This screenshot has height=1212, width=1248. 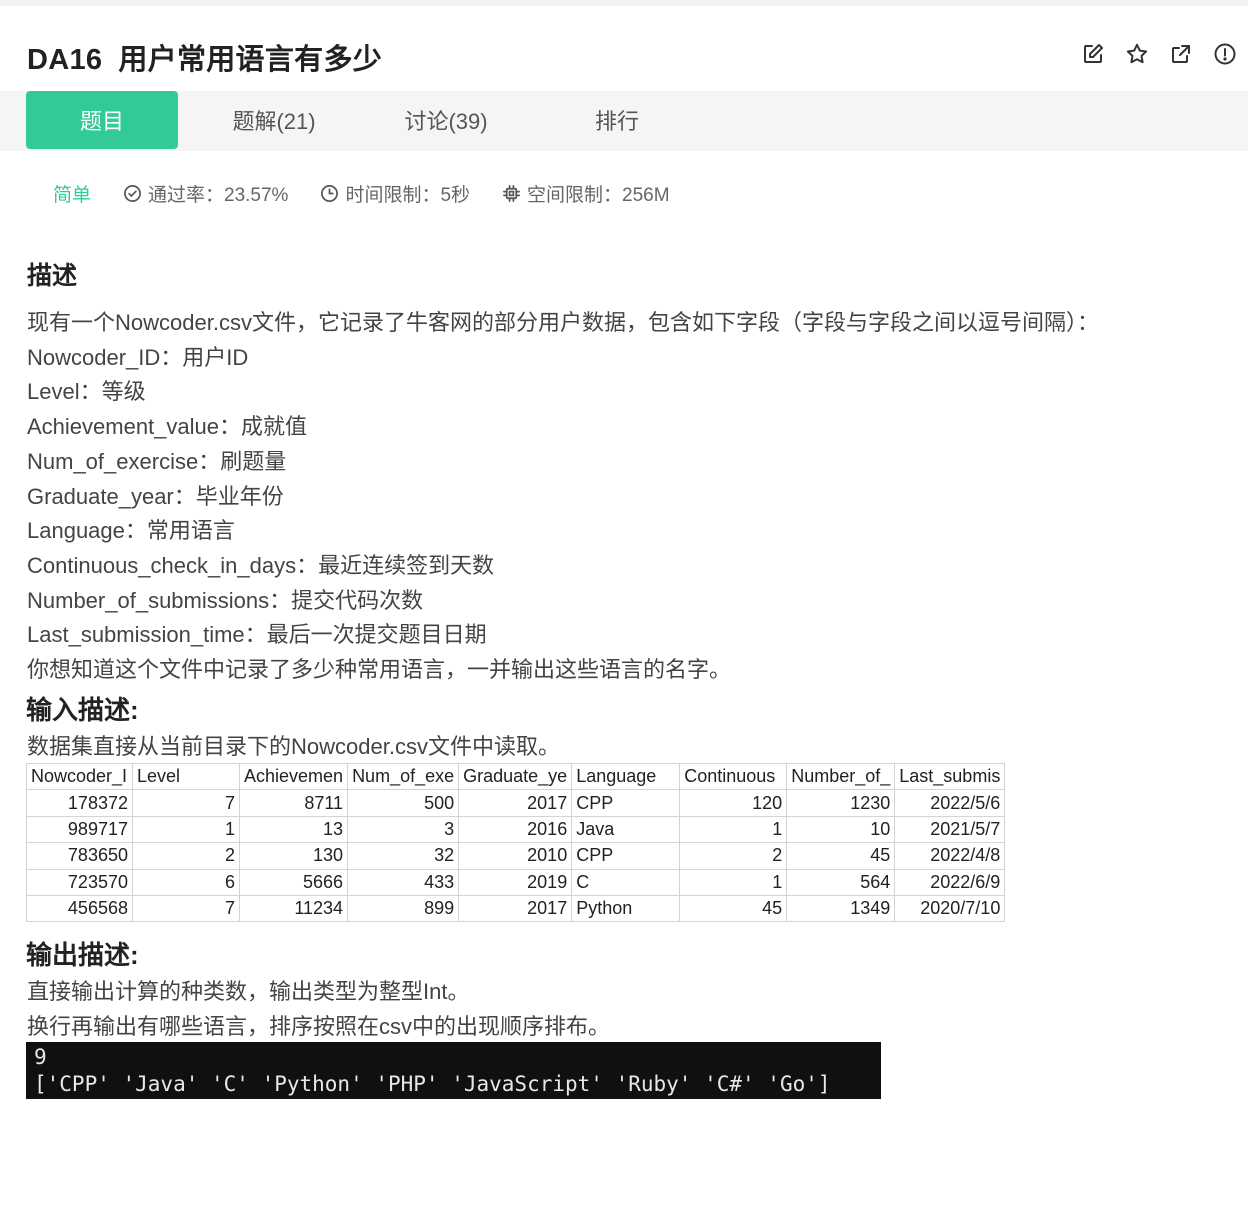 What do you see at coordinates (257, 635) in the screenshot?
I see `description-line: Last_submission_time：最后一次提交题目日期` at bounding box center [257, 635].